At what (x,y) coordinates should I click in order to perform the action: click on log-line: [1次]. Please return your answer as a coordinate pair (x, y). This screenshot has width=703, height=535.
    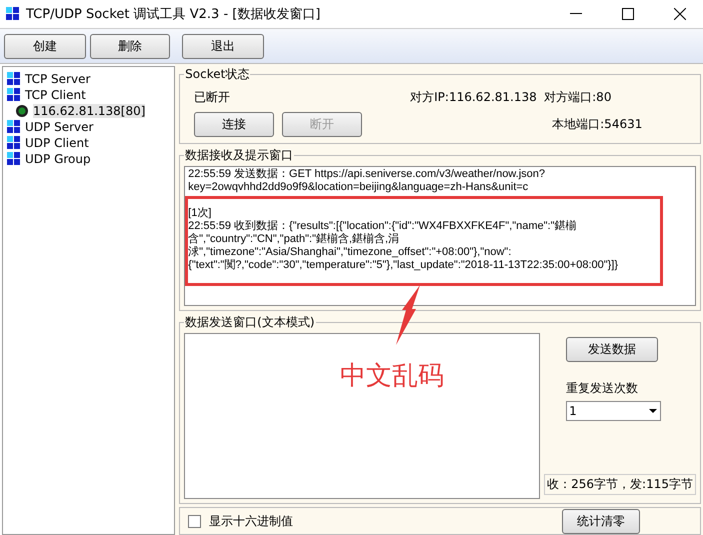
    Looking at the image, I should click on (200, 213).